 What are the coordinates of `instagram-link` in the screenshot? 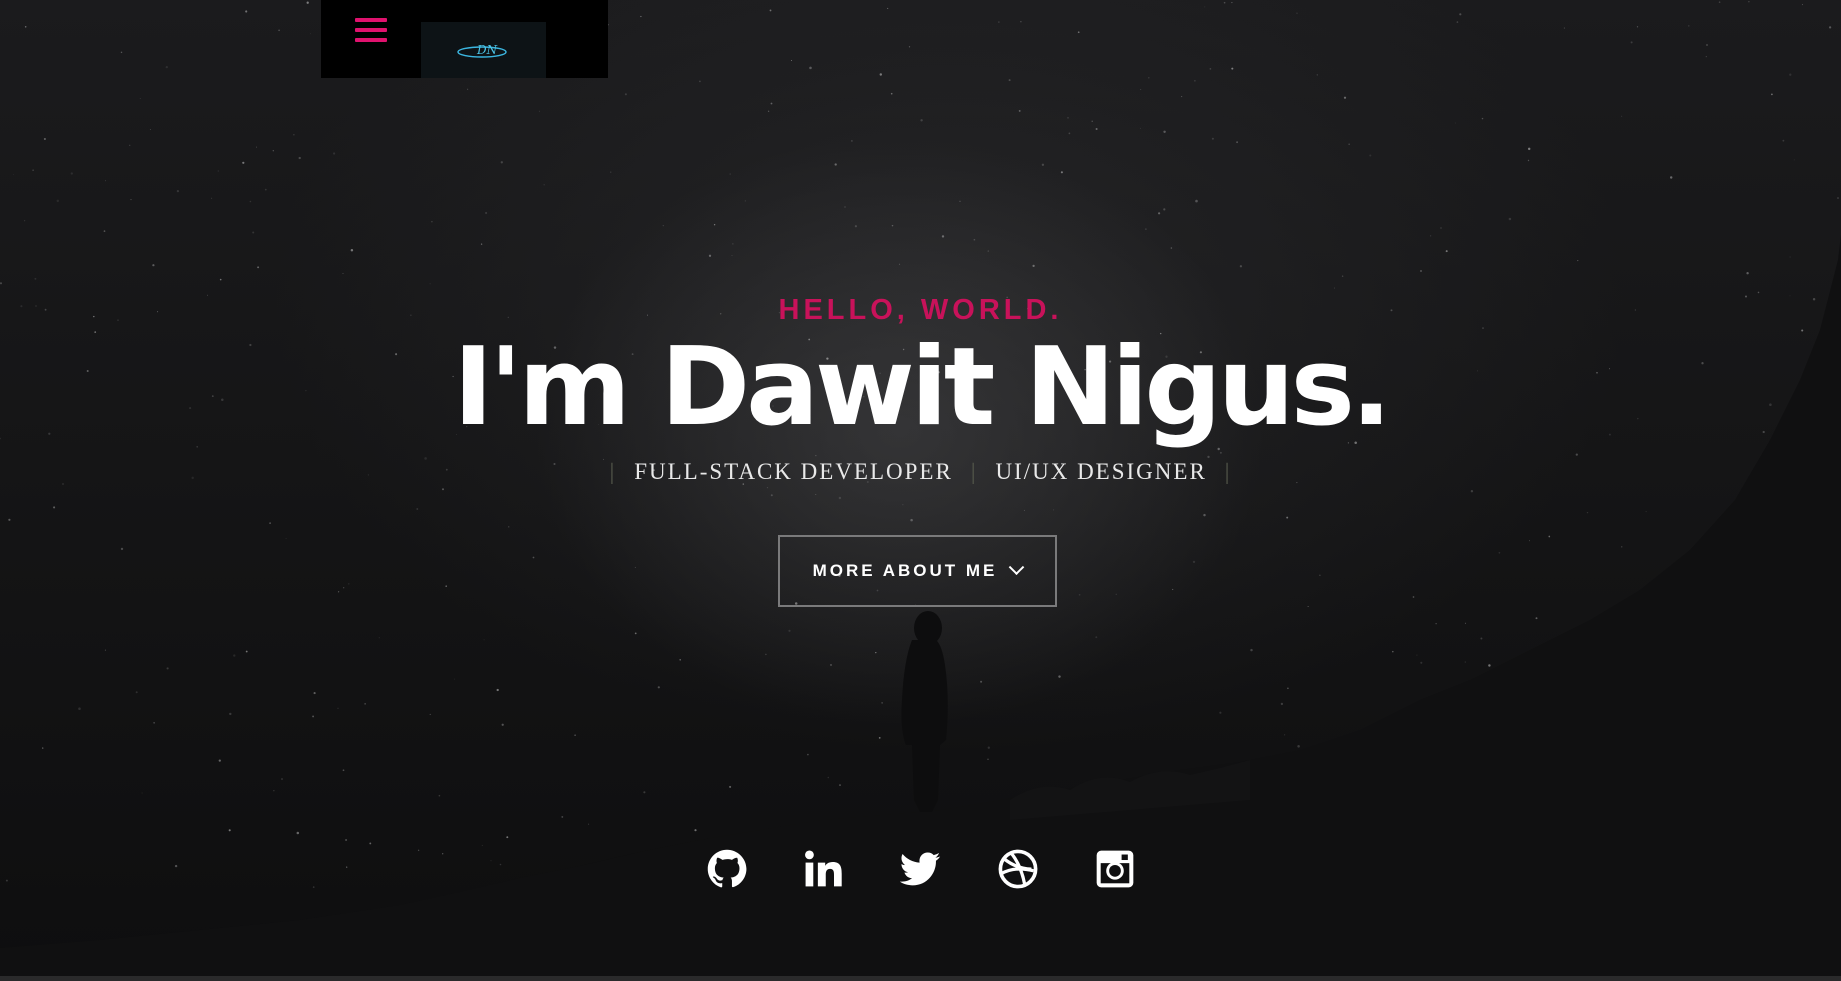 It's located at (1115, 869).